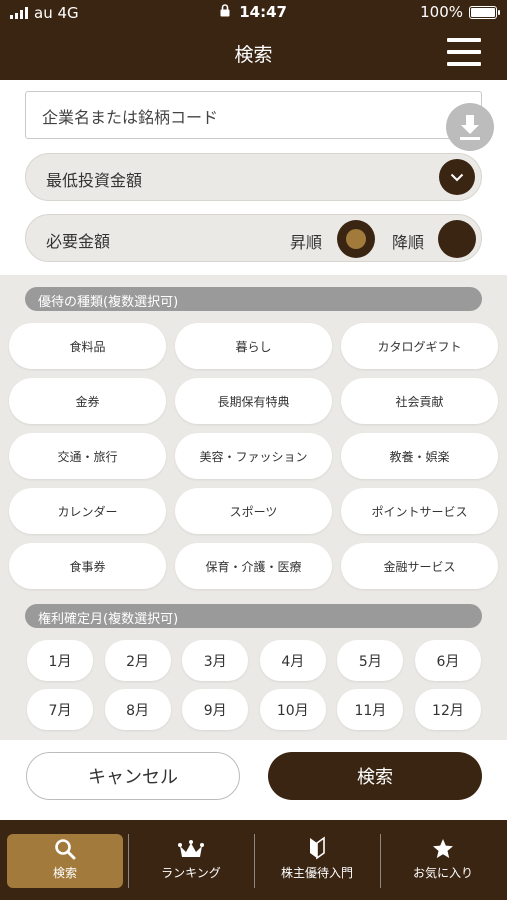  I want to click on lock-icon, so click(225, 10).